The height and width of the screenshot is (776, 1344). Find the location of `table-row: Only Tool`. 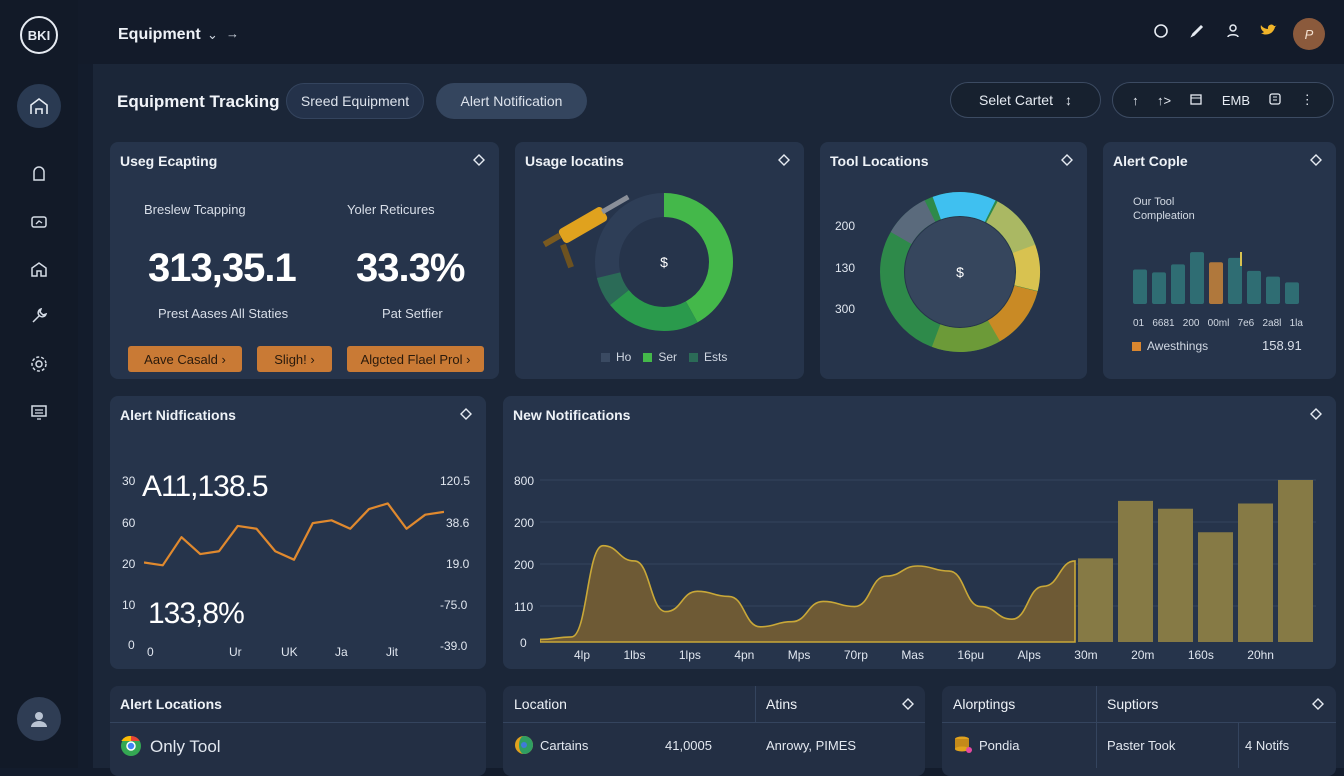

table-row: Only Tool is located at coordinates (185, 747).